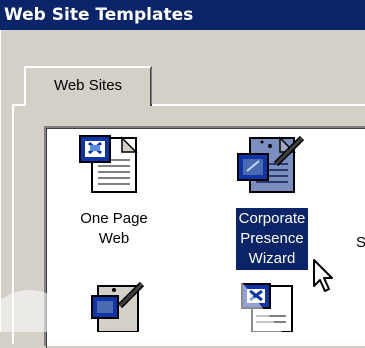 The height and width of the screenshot is (348, 365). What do you see at coordinates (323, 275) in the screenshot?
I see `mouse-cursor-icon` at bounding box center [323, 275].